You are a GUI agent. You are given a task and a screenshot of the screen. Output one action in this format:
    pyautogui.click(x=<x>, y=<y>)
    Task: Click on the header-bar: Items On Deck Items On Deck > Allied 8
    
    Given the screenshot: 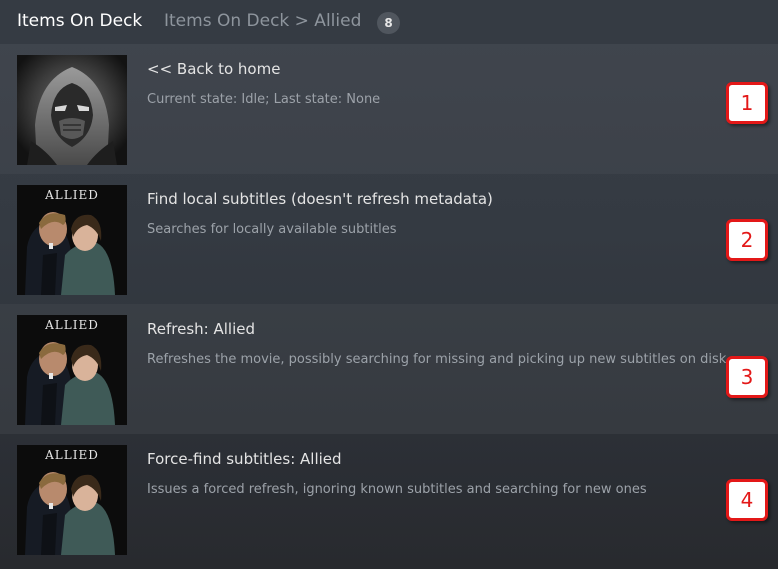 What is the action you would take?
    pyautogui.click(x=389, y=22)
    